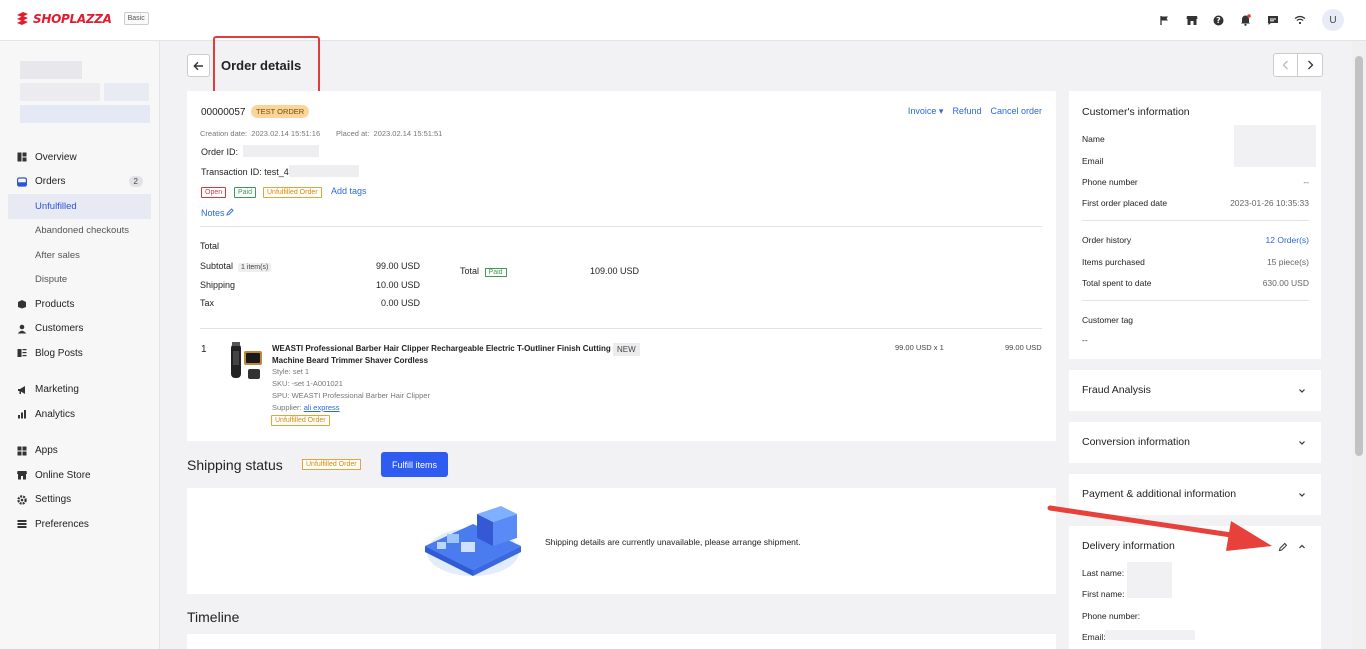  What do you see at coordinates (198, 65) in the screenshot?
I see `back-button` at bounding box center [198, 65].